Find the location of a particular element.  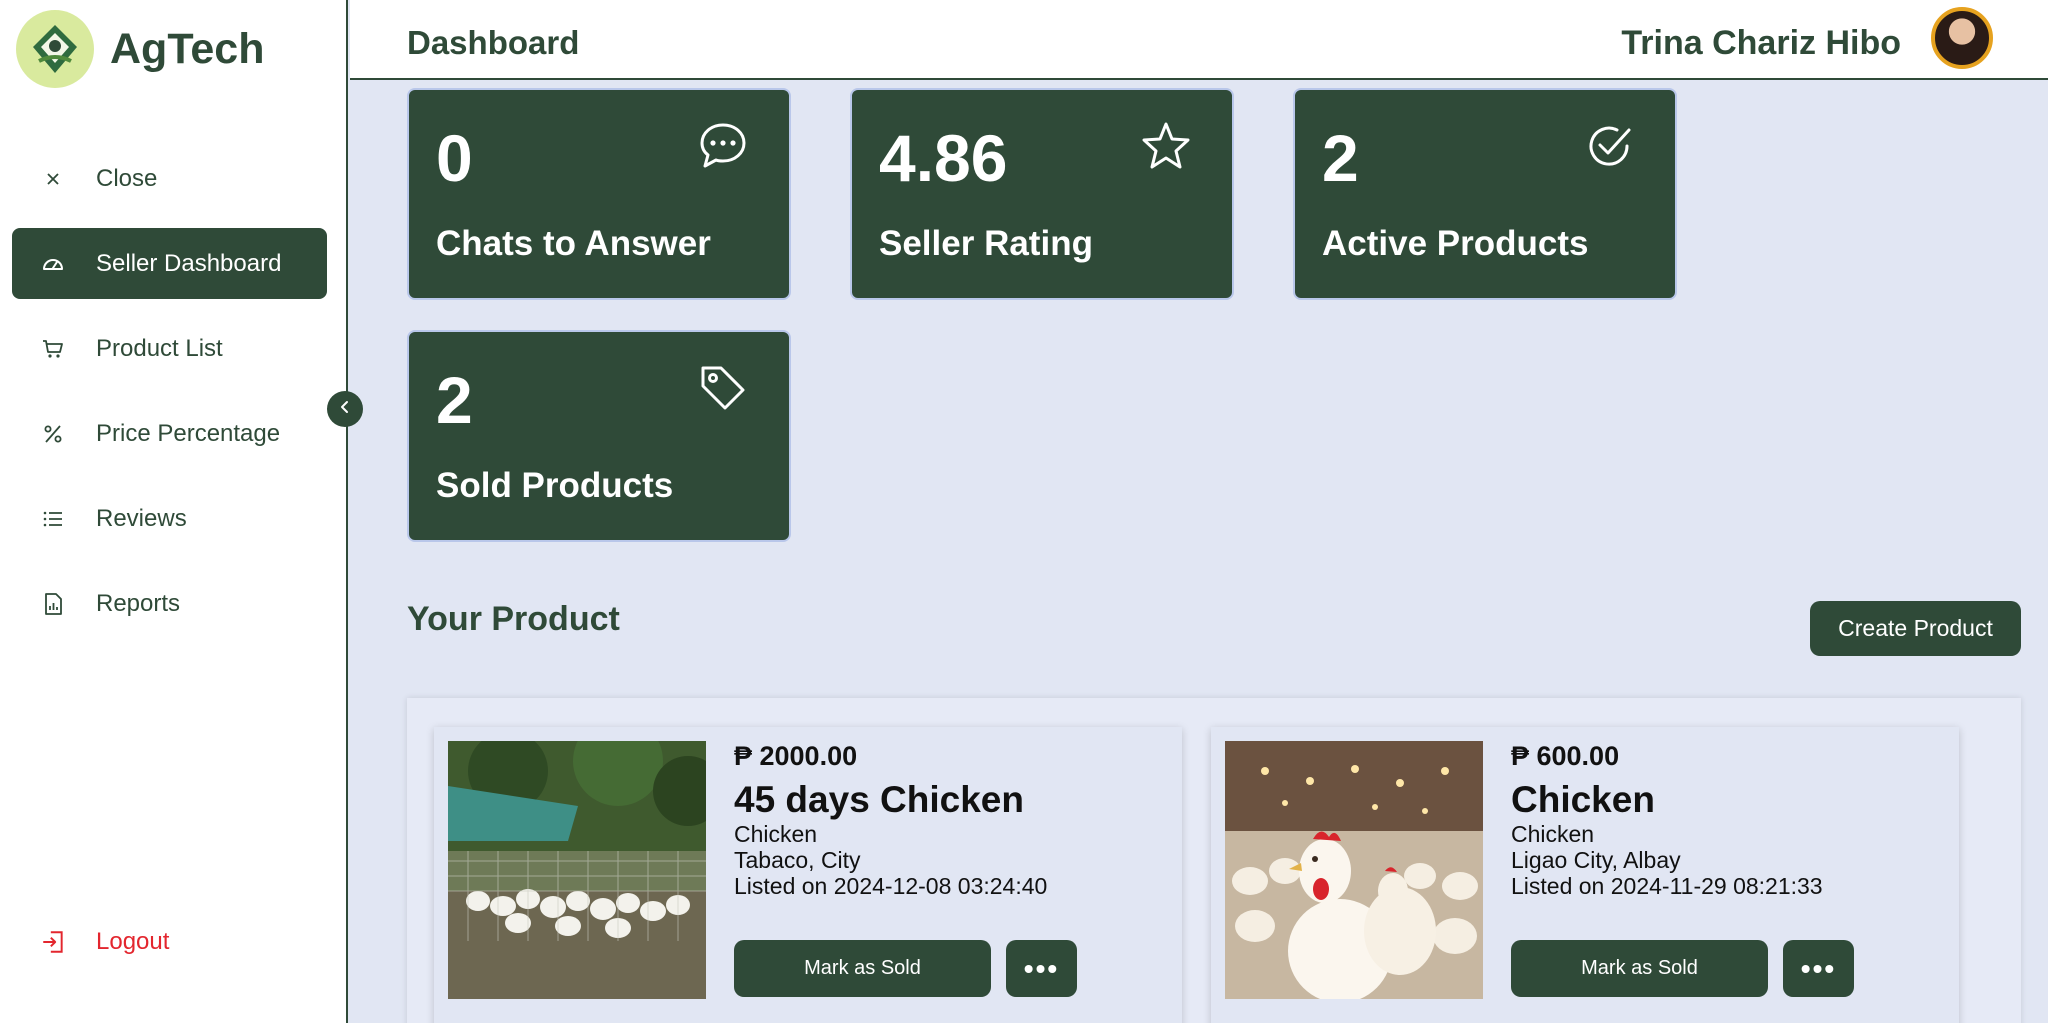

product-name: Chicken is located at coordinates (1583, 800).